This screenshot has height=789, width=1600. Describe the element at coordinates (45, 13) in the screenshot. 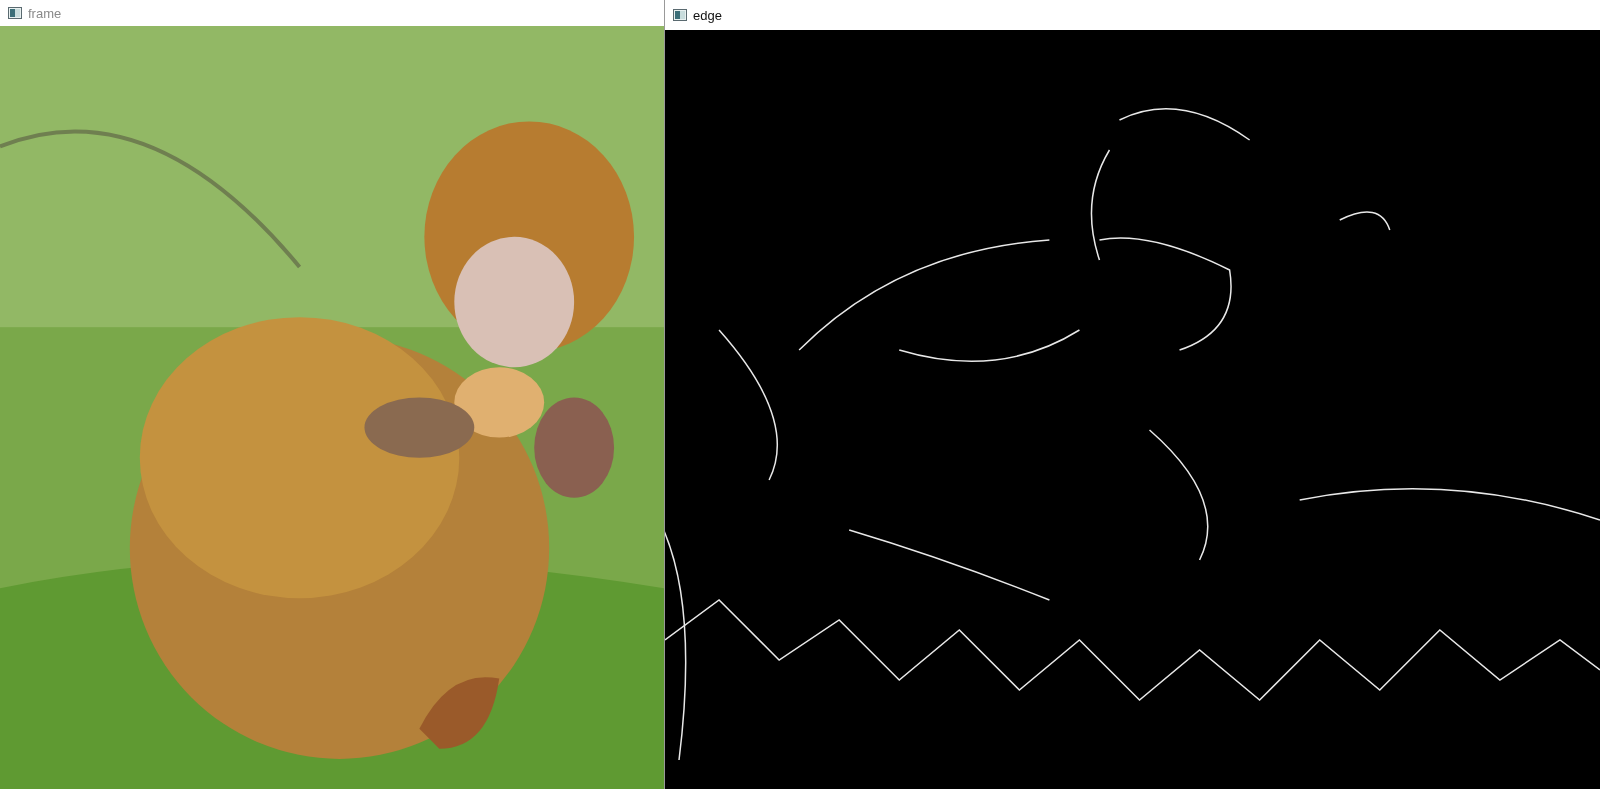

I see `window-title: frame` at that location.